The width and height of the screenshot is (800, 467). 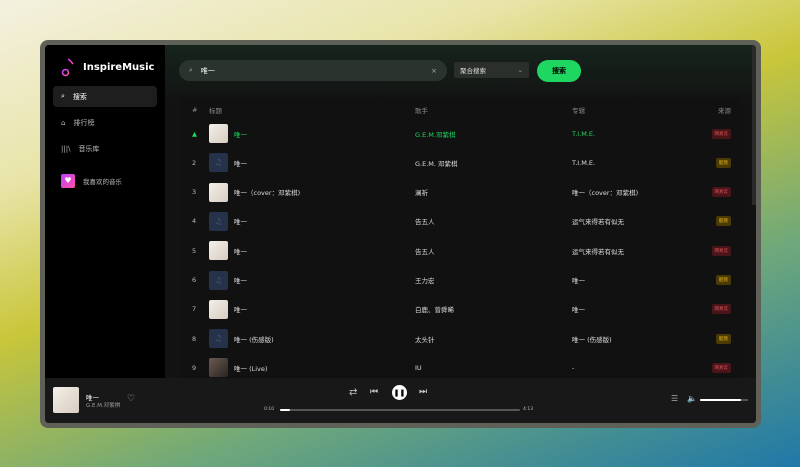 What do you see at coordinates (313, 70) in the screenshot?
I see `search-input: ⌕ 唯一 ×` at bounding box center [313, 70].